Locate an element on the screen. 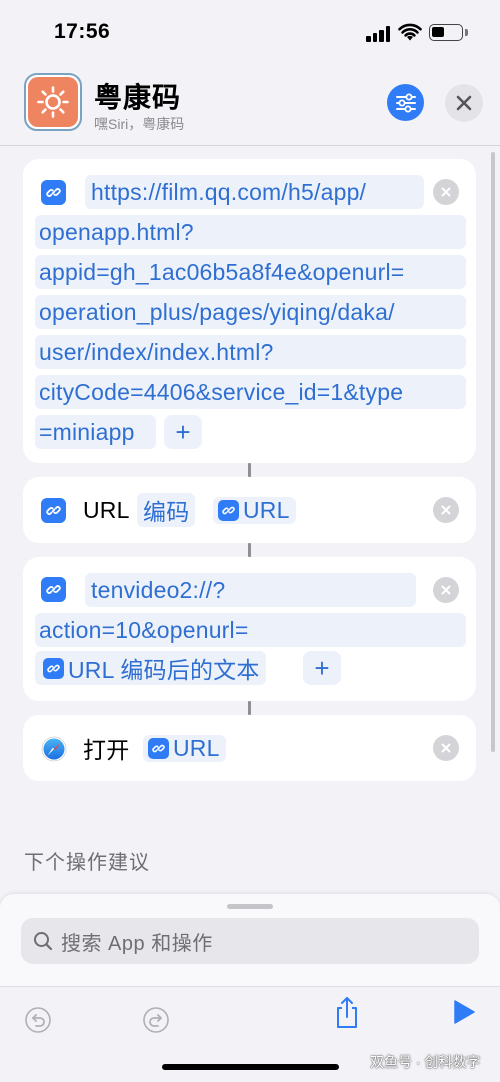 The height and width of the screenshot is (1082, 500). url-encode-action-card: URL 编码 URL is located at coordinates (249, 510).